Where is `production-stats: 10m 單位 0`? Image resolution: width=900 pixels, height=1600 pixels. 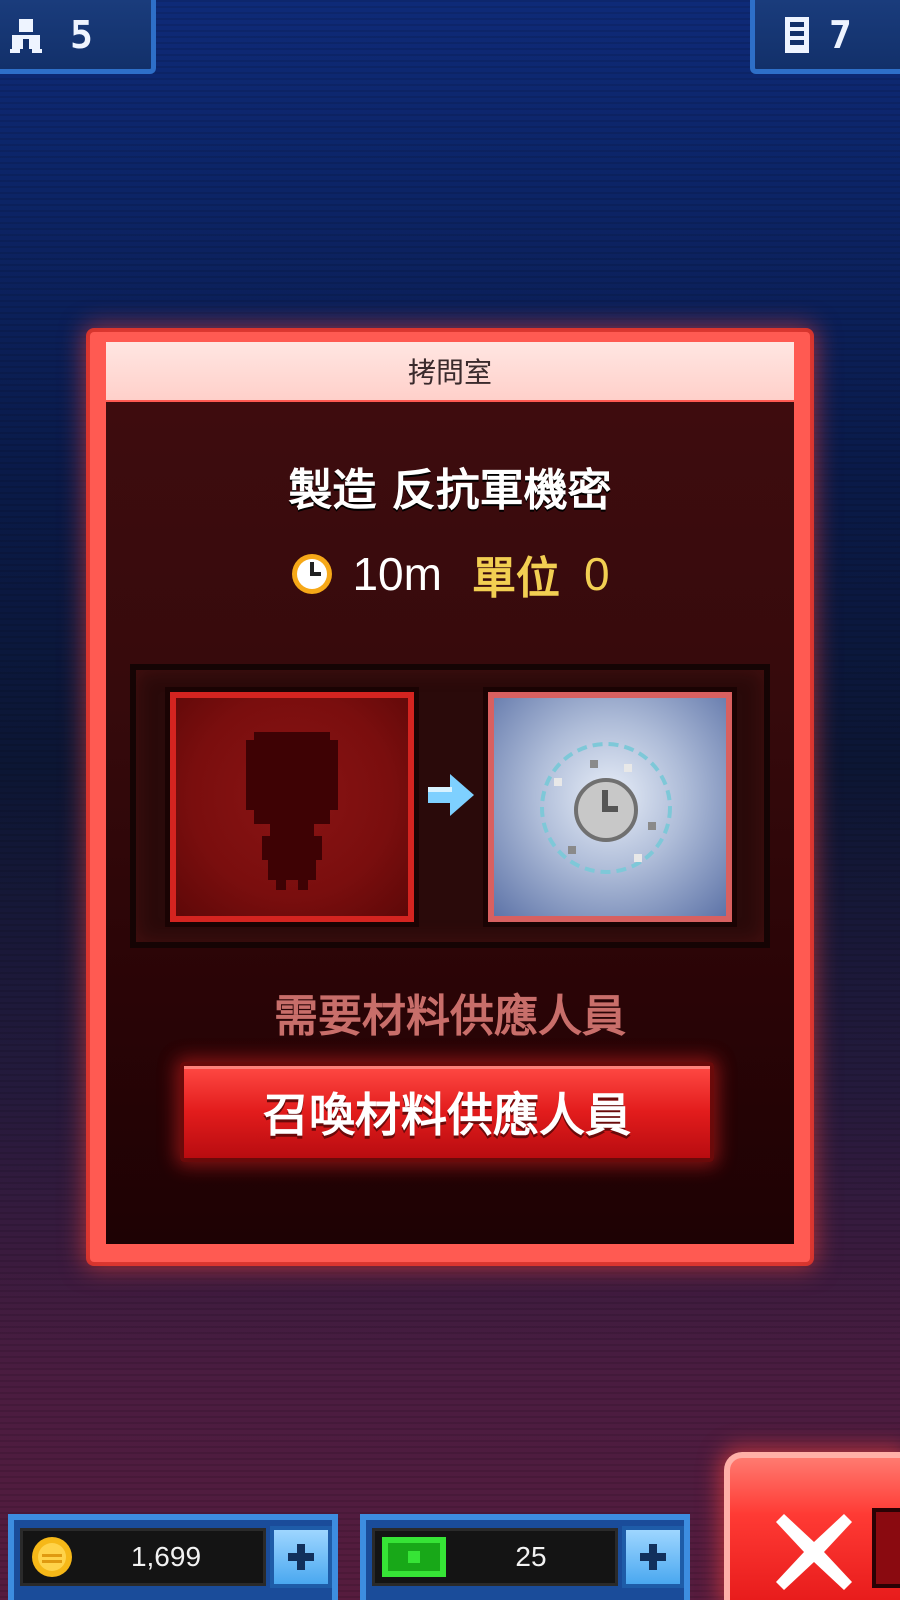 production-stats: 10m 單位 0 is located at coordinates (450, 574).